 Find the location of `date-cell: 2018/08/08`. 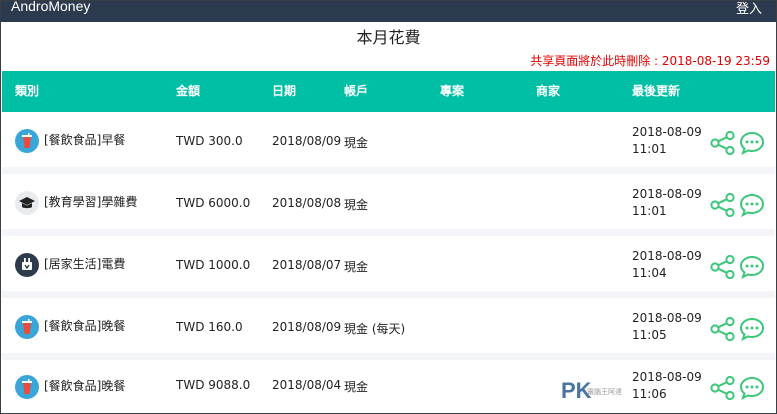

date-cell: 2018/08/08 is located at coordinates (307, 203).